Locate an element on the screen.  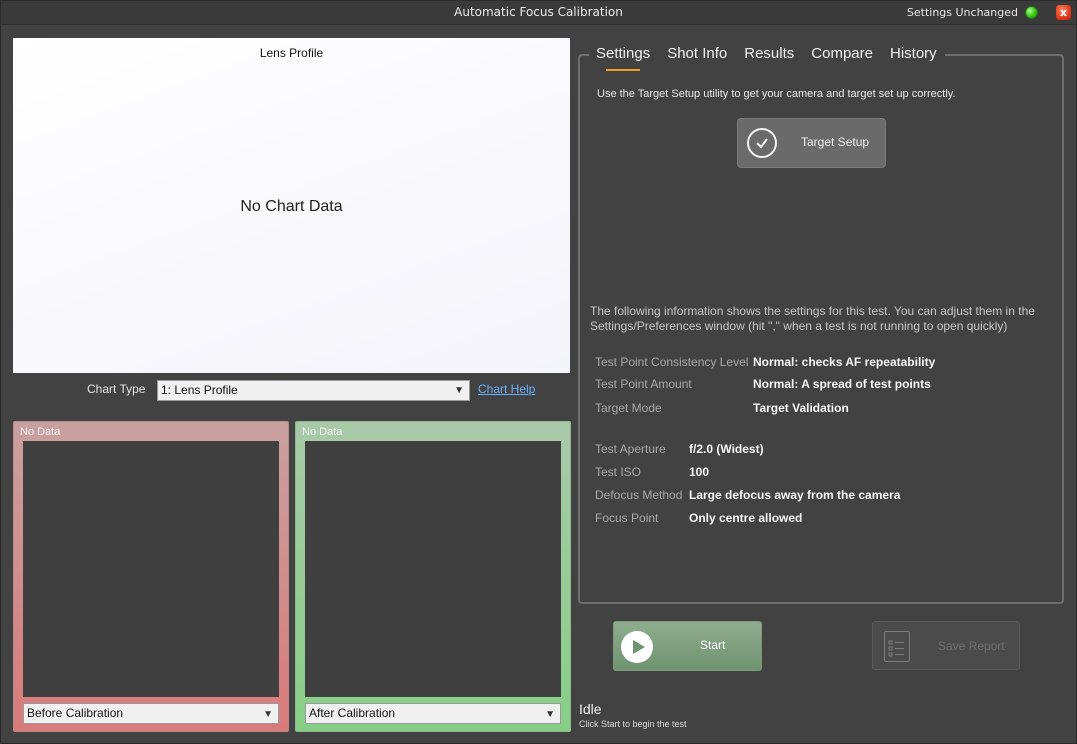
close-button: x is located at coordinates (1063, 12).